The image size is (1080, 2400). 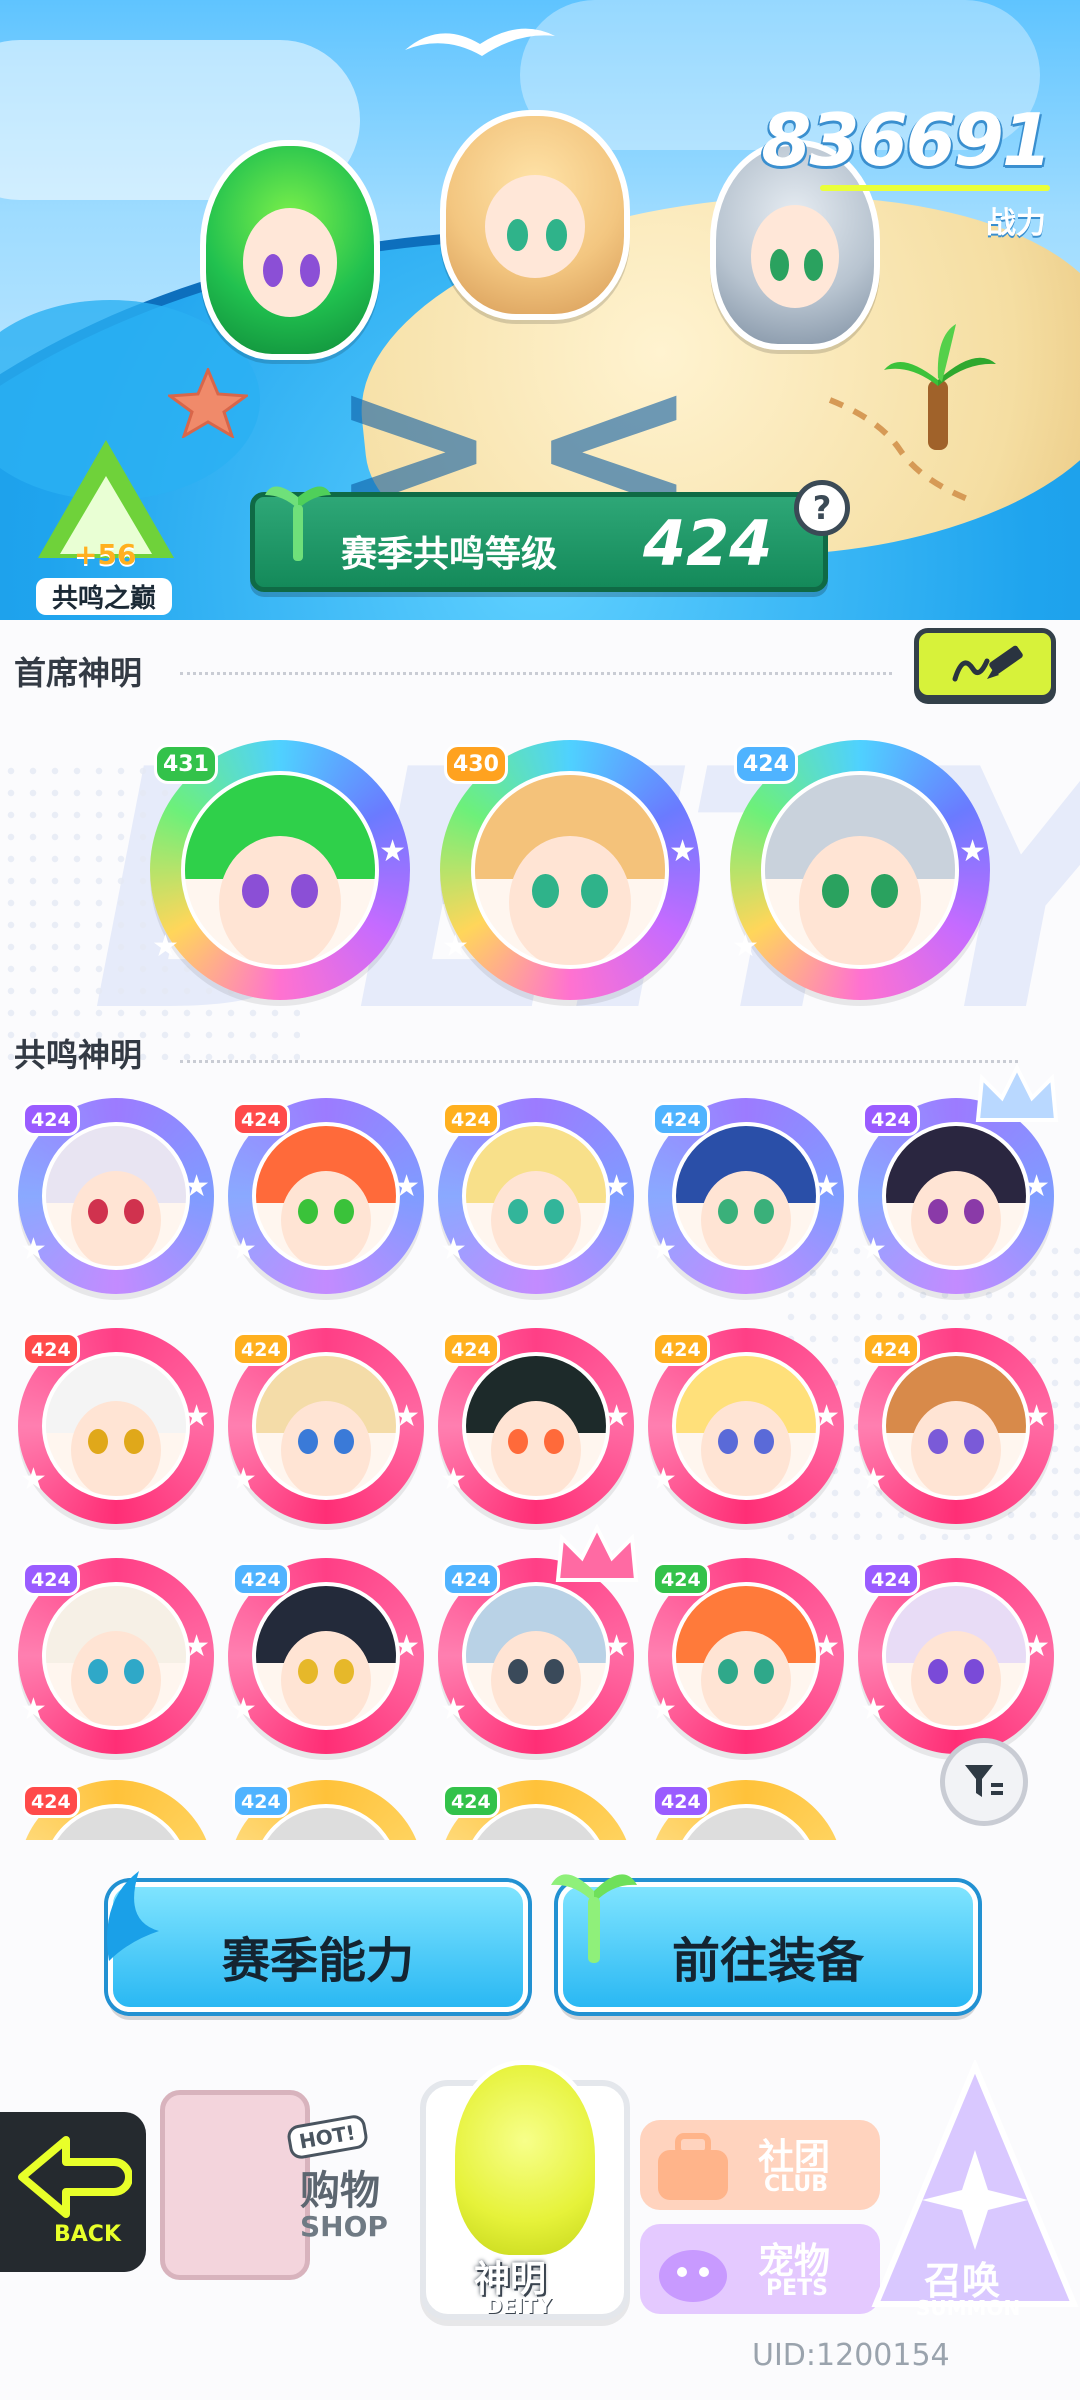 What do you see at coordinates (75, 2177) in the screenshot?
I see `back-arrow-icon` at bounding box center [75, 2177].